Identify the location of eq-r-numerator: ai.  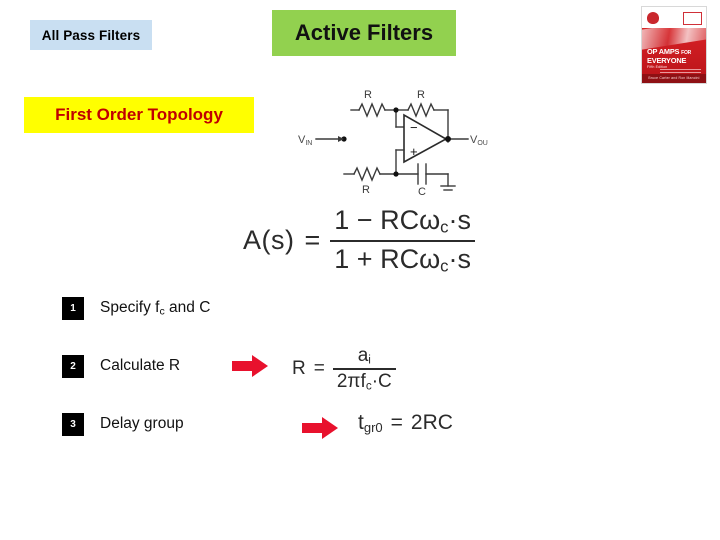
(364, 356).